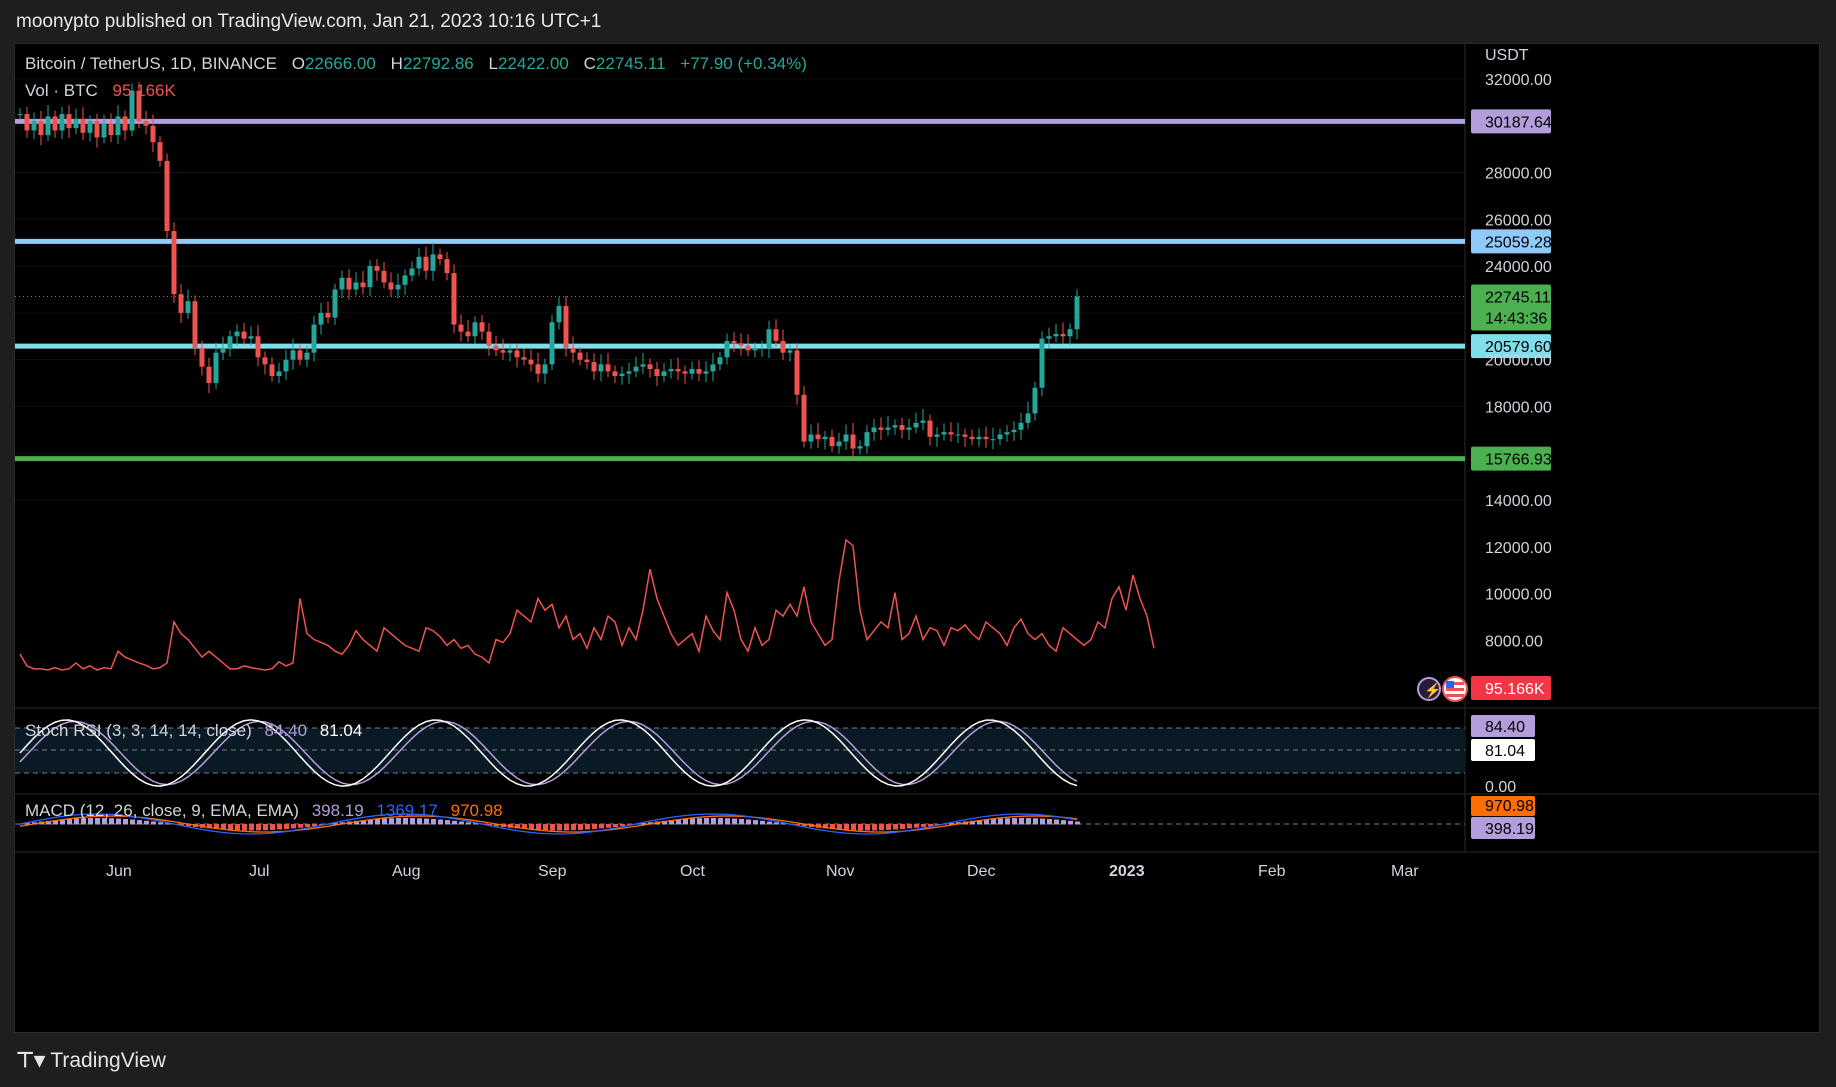 The height and width of the screenshot is (1087, 1836). Describe the element at coordinates (785, 619) in the screenshot. I see `volume-line-series: 95.166K` at that location.